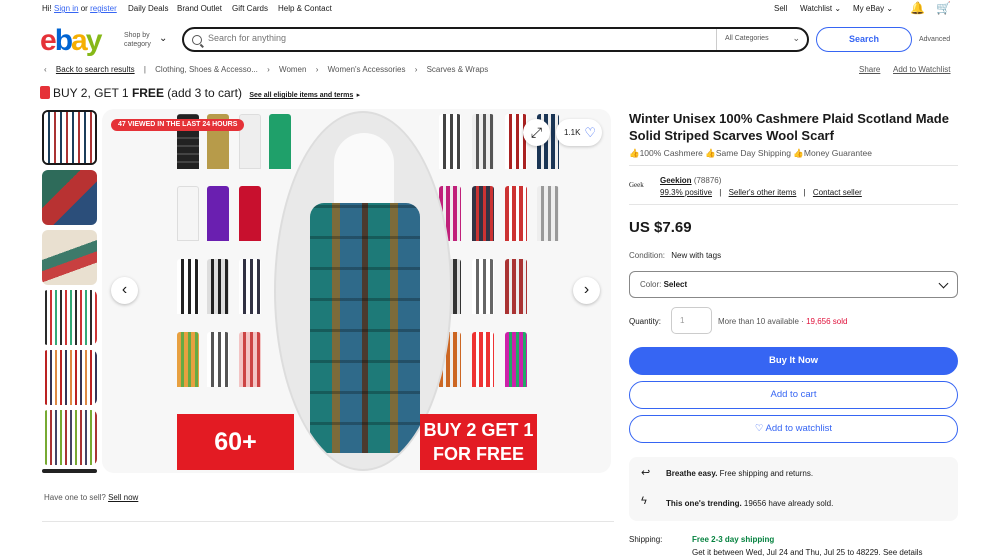 Image resolution: width=1000 pixels, height=556 pixels. Describe the element at coordinates (79, 40) in the screenshot. I see `logo-letter-a: a` at that location.